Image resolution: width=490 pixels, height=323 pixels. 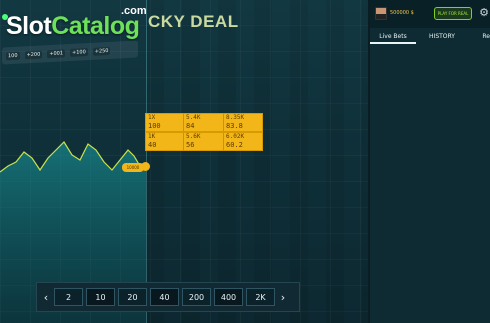 I want to click on chip-label: +001, so click(x=56, y=53).